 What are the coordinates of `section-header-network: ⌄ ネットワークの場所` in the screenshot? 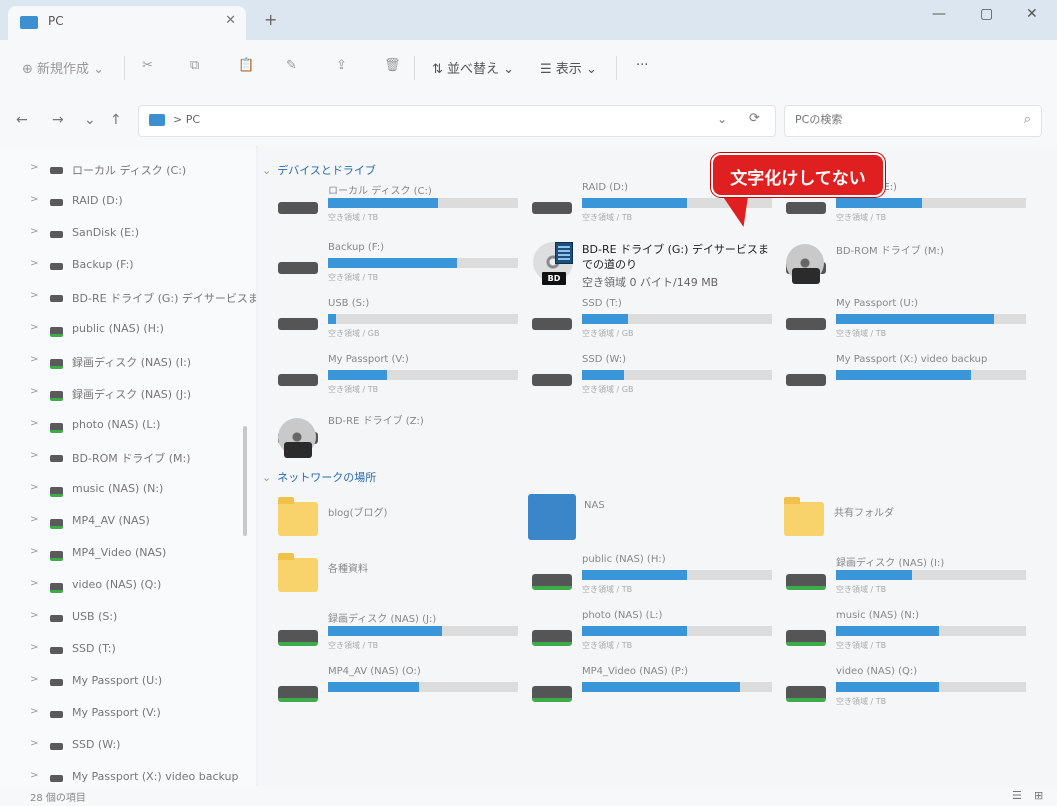 It's located at (319, 477).